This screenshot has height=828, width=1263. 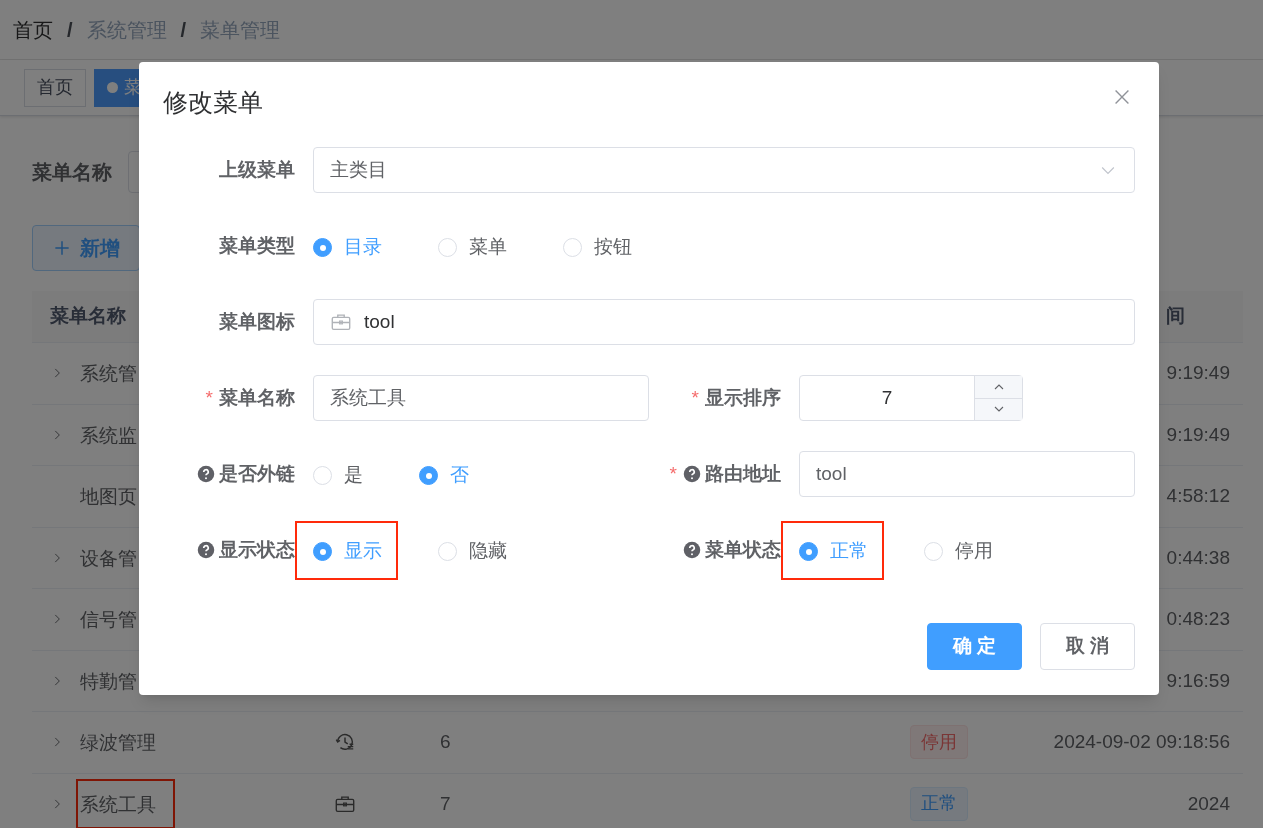 I want to click on select-field: 主类目, so click(x=724, y=170).